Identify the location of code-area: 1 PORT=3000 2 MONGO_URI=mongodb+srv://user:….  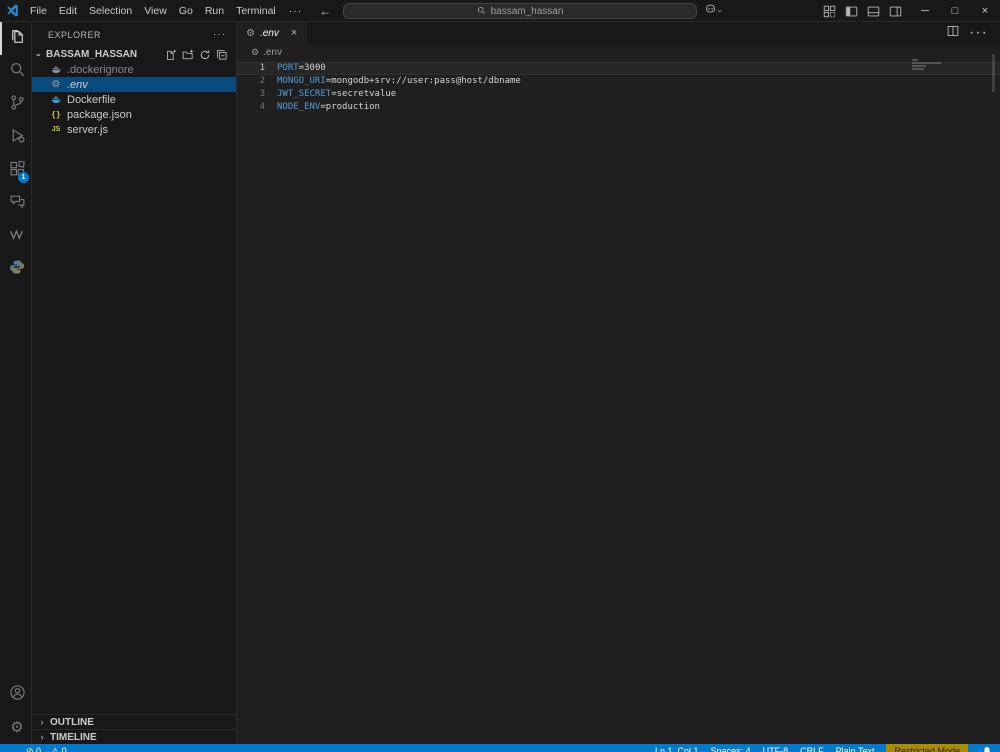
(618, 87).